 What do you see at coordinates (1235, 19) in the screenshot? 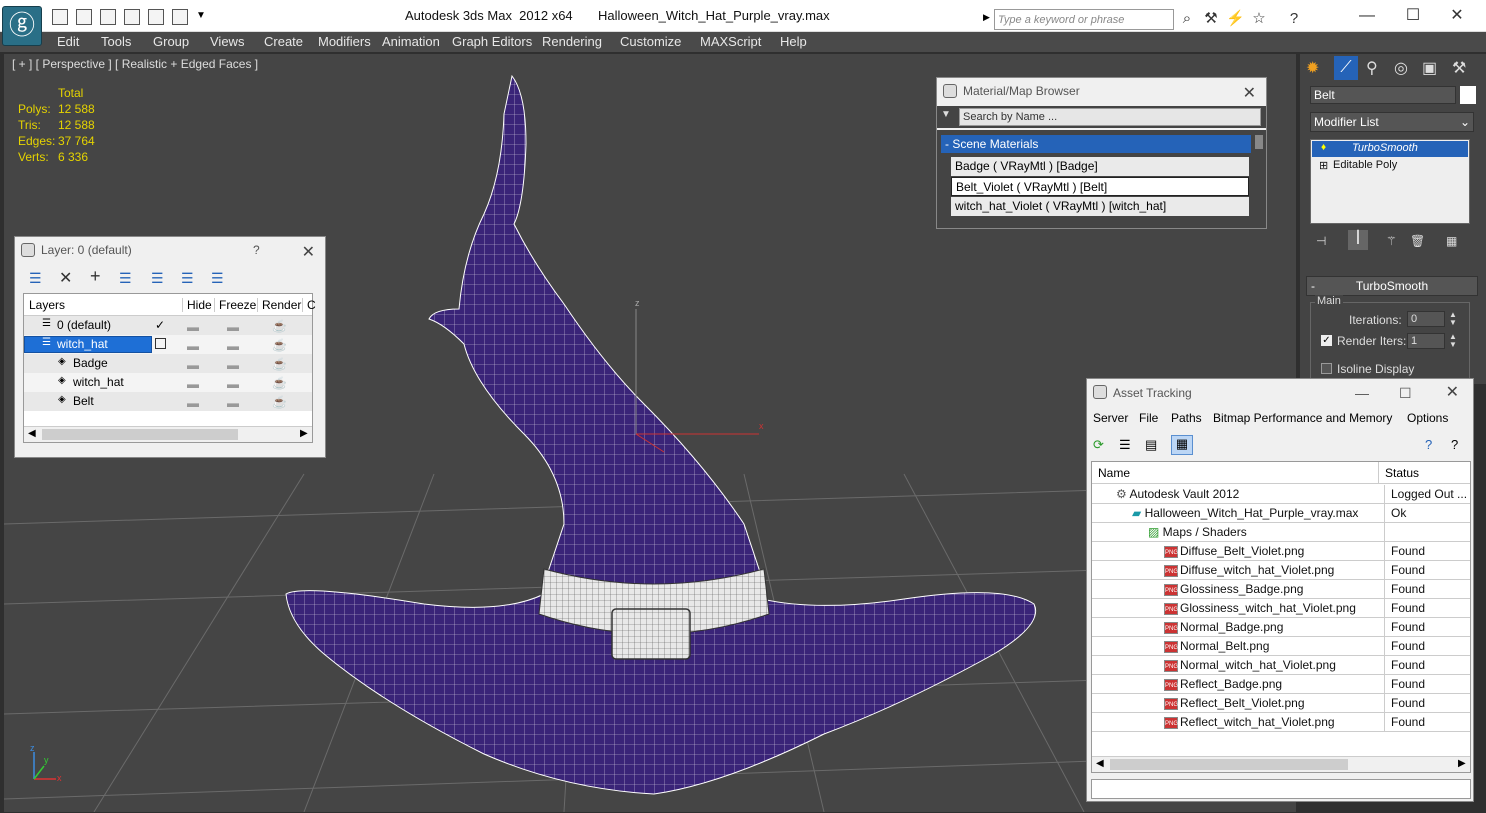
I see `subscription-icon: ⚡` at bounding box center [1235, 19].